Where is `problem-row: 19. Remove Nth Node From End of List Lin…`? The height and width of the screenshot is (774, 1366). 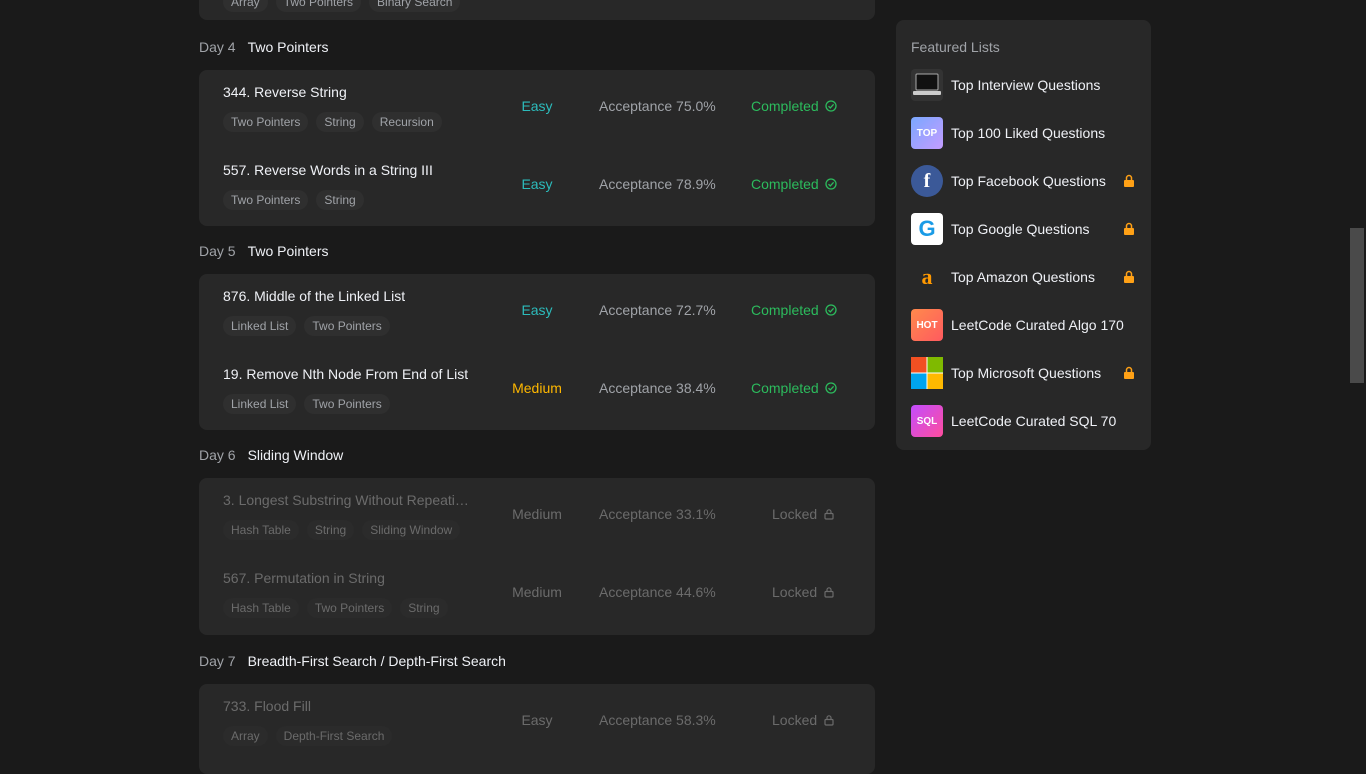
problem-row: 19. Remove Nth Node From End of List Lin… is located at coordinates (537, 391).